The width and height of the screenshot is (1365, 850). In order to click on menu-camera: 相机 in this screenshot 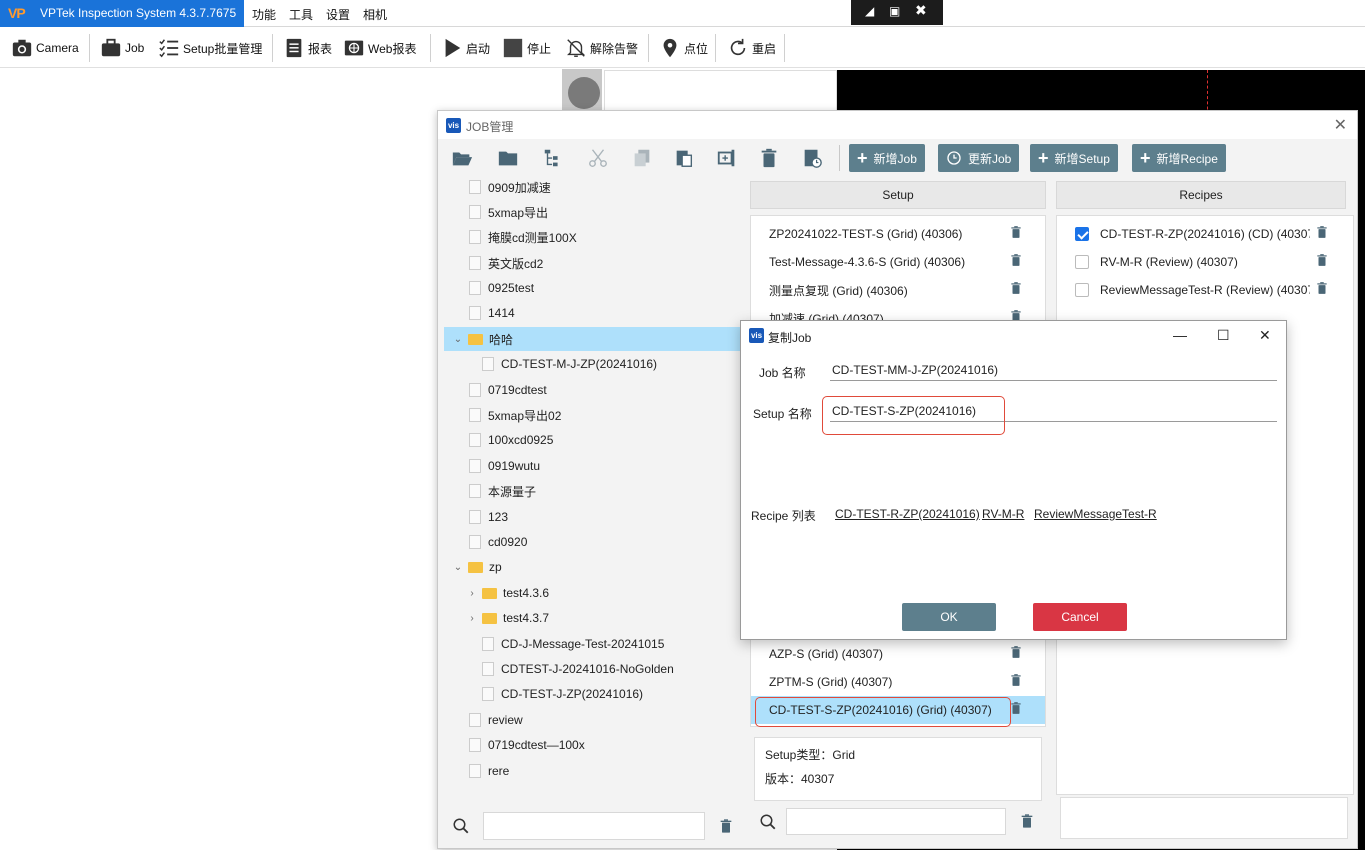, I will do `click(375, 14)`.